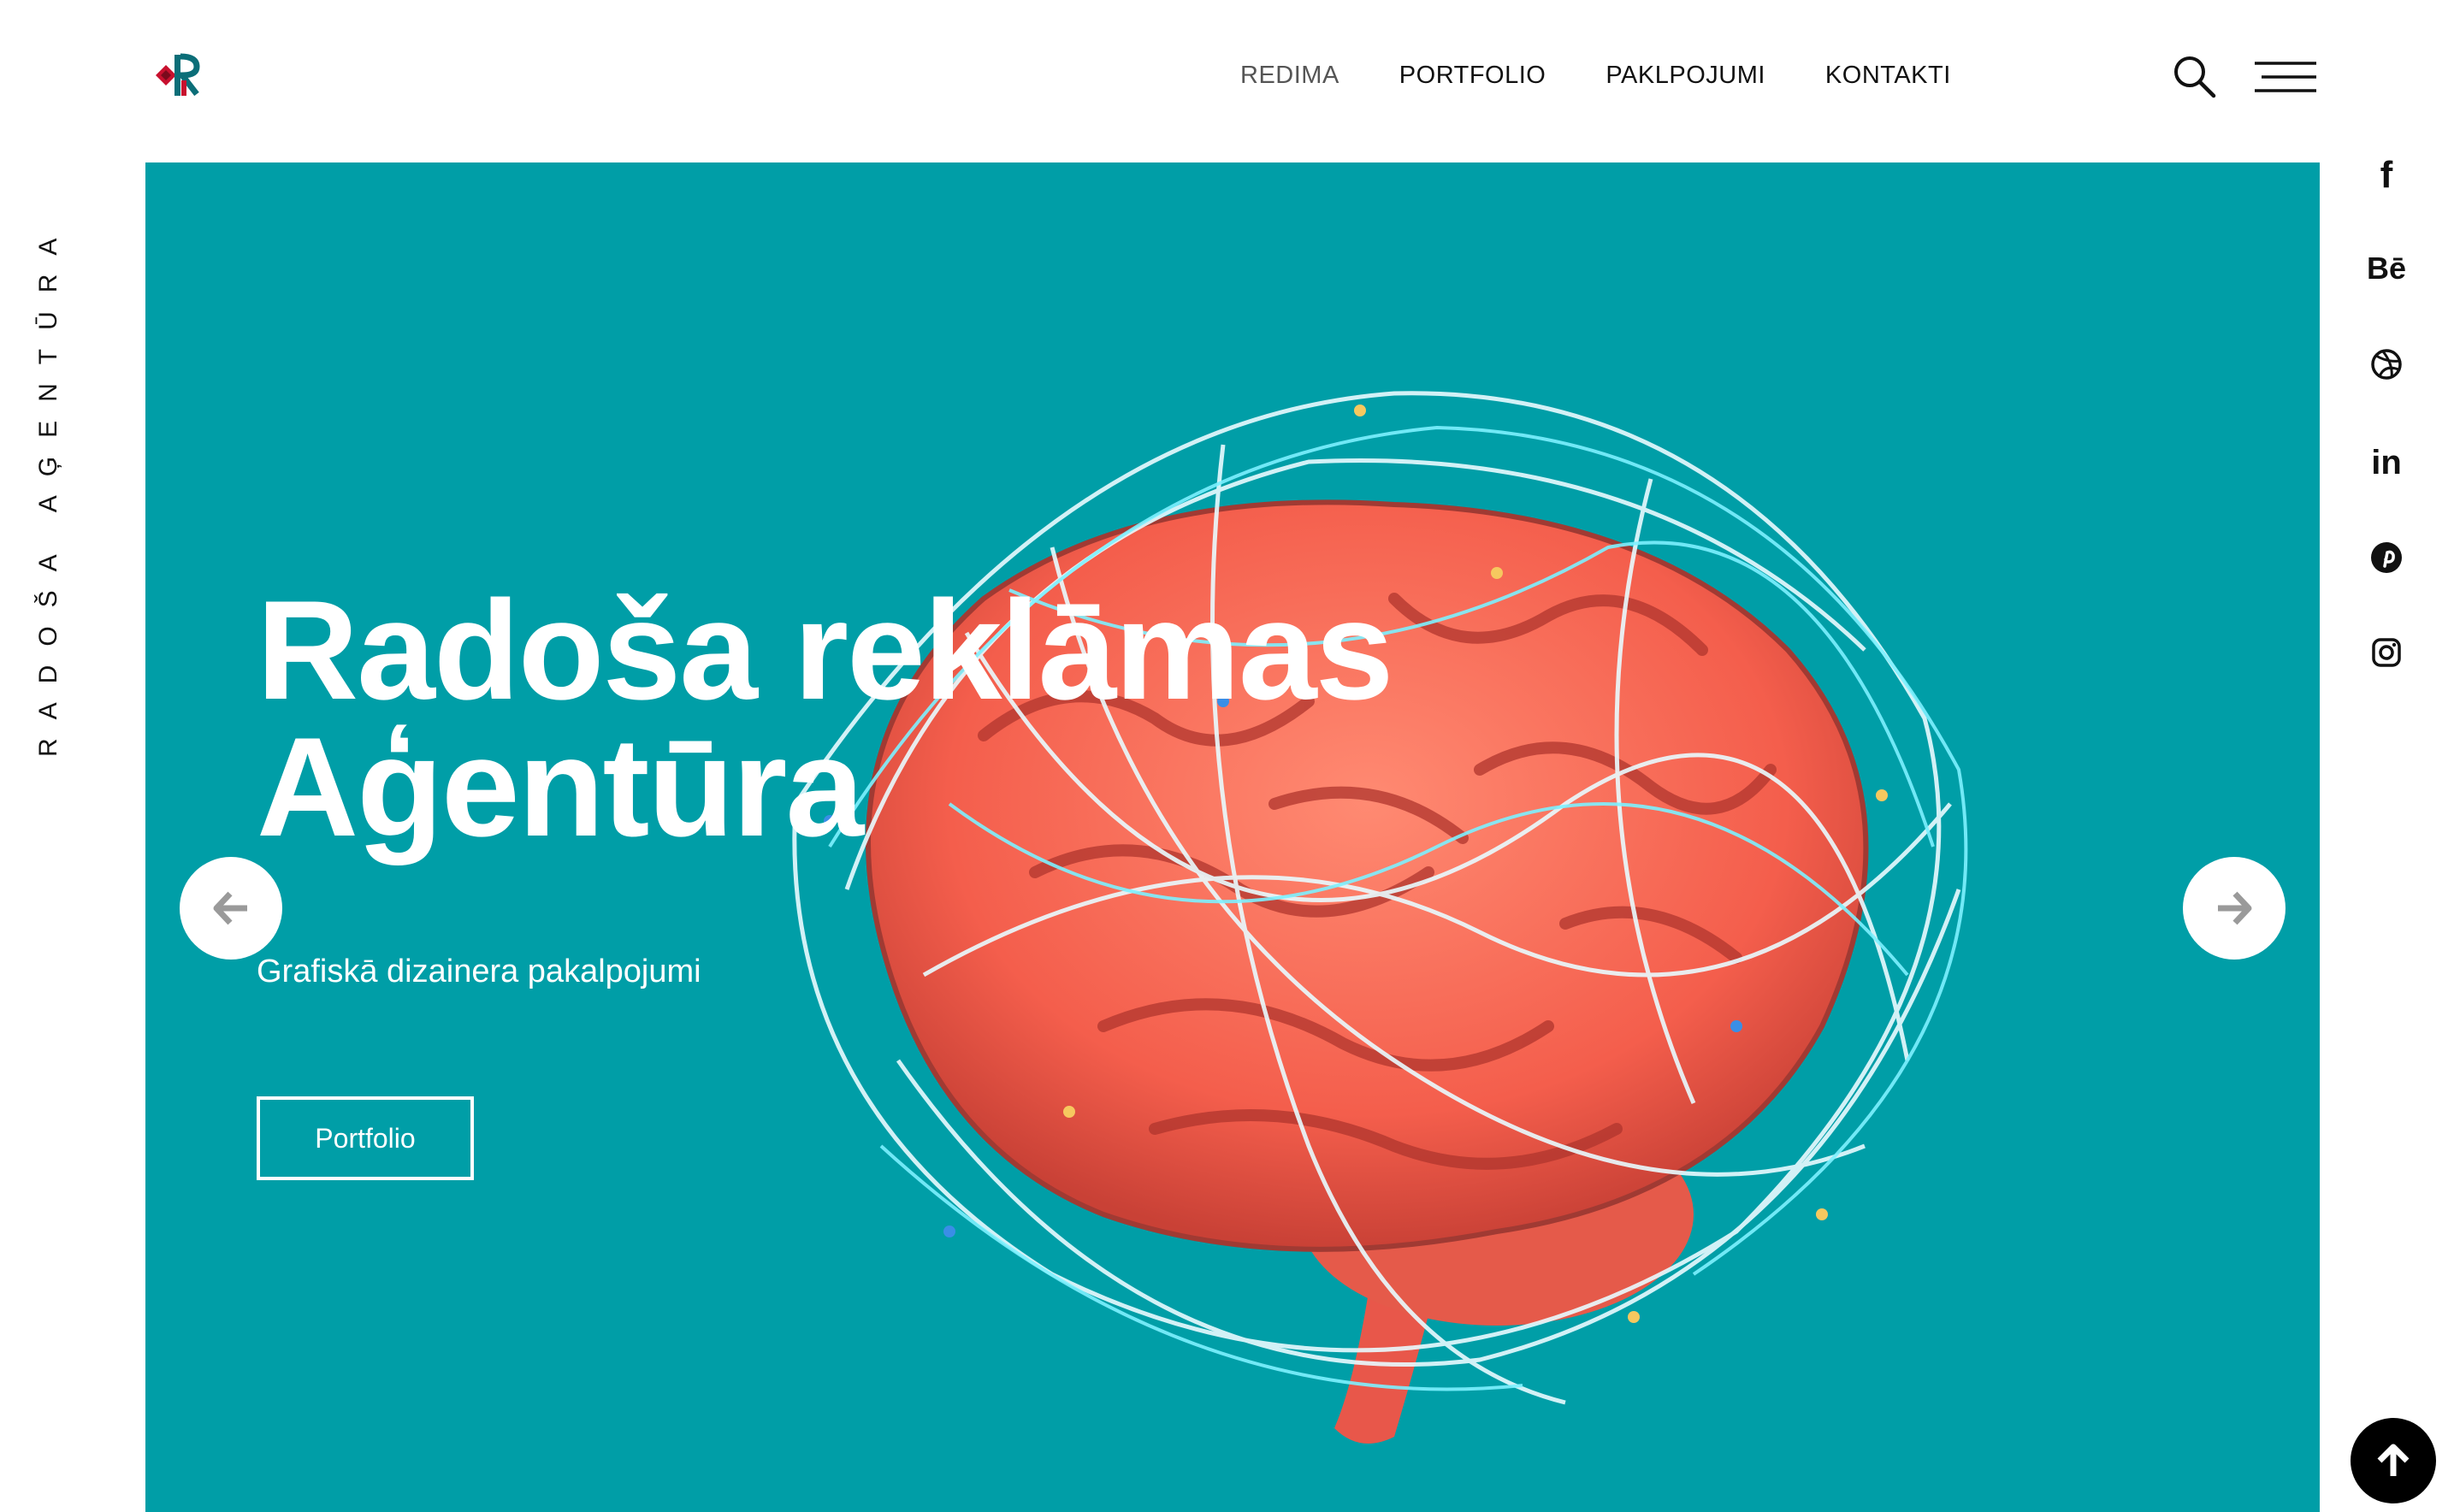 The height and width of the screenshot is (1512, 2460). Describe the element at coordinates (825, 650) in the screenshot. I see `hero-title-line1: Radoša reklāmas` at that location.